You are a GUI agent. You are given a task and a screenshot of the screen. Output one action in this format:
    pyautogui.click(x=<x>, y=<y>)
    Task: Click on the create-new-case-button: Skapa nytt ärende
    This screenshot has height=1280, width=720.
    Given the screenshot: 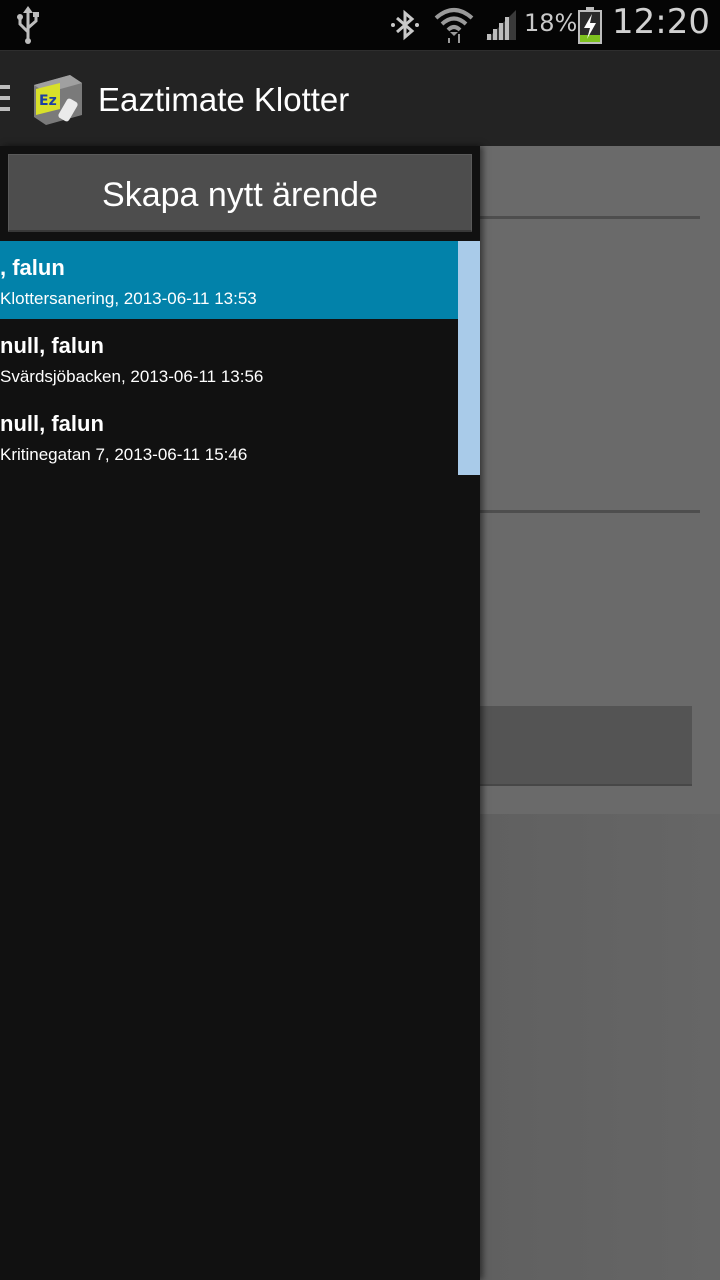 What is the action you would take?
    pyautogui.click(x=240, y=193)
    